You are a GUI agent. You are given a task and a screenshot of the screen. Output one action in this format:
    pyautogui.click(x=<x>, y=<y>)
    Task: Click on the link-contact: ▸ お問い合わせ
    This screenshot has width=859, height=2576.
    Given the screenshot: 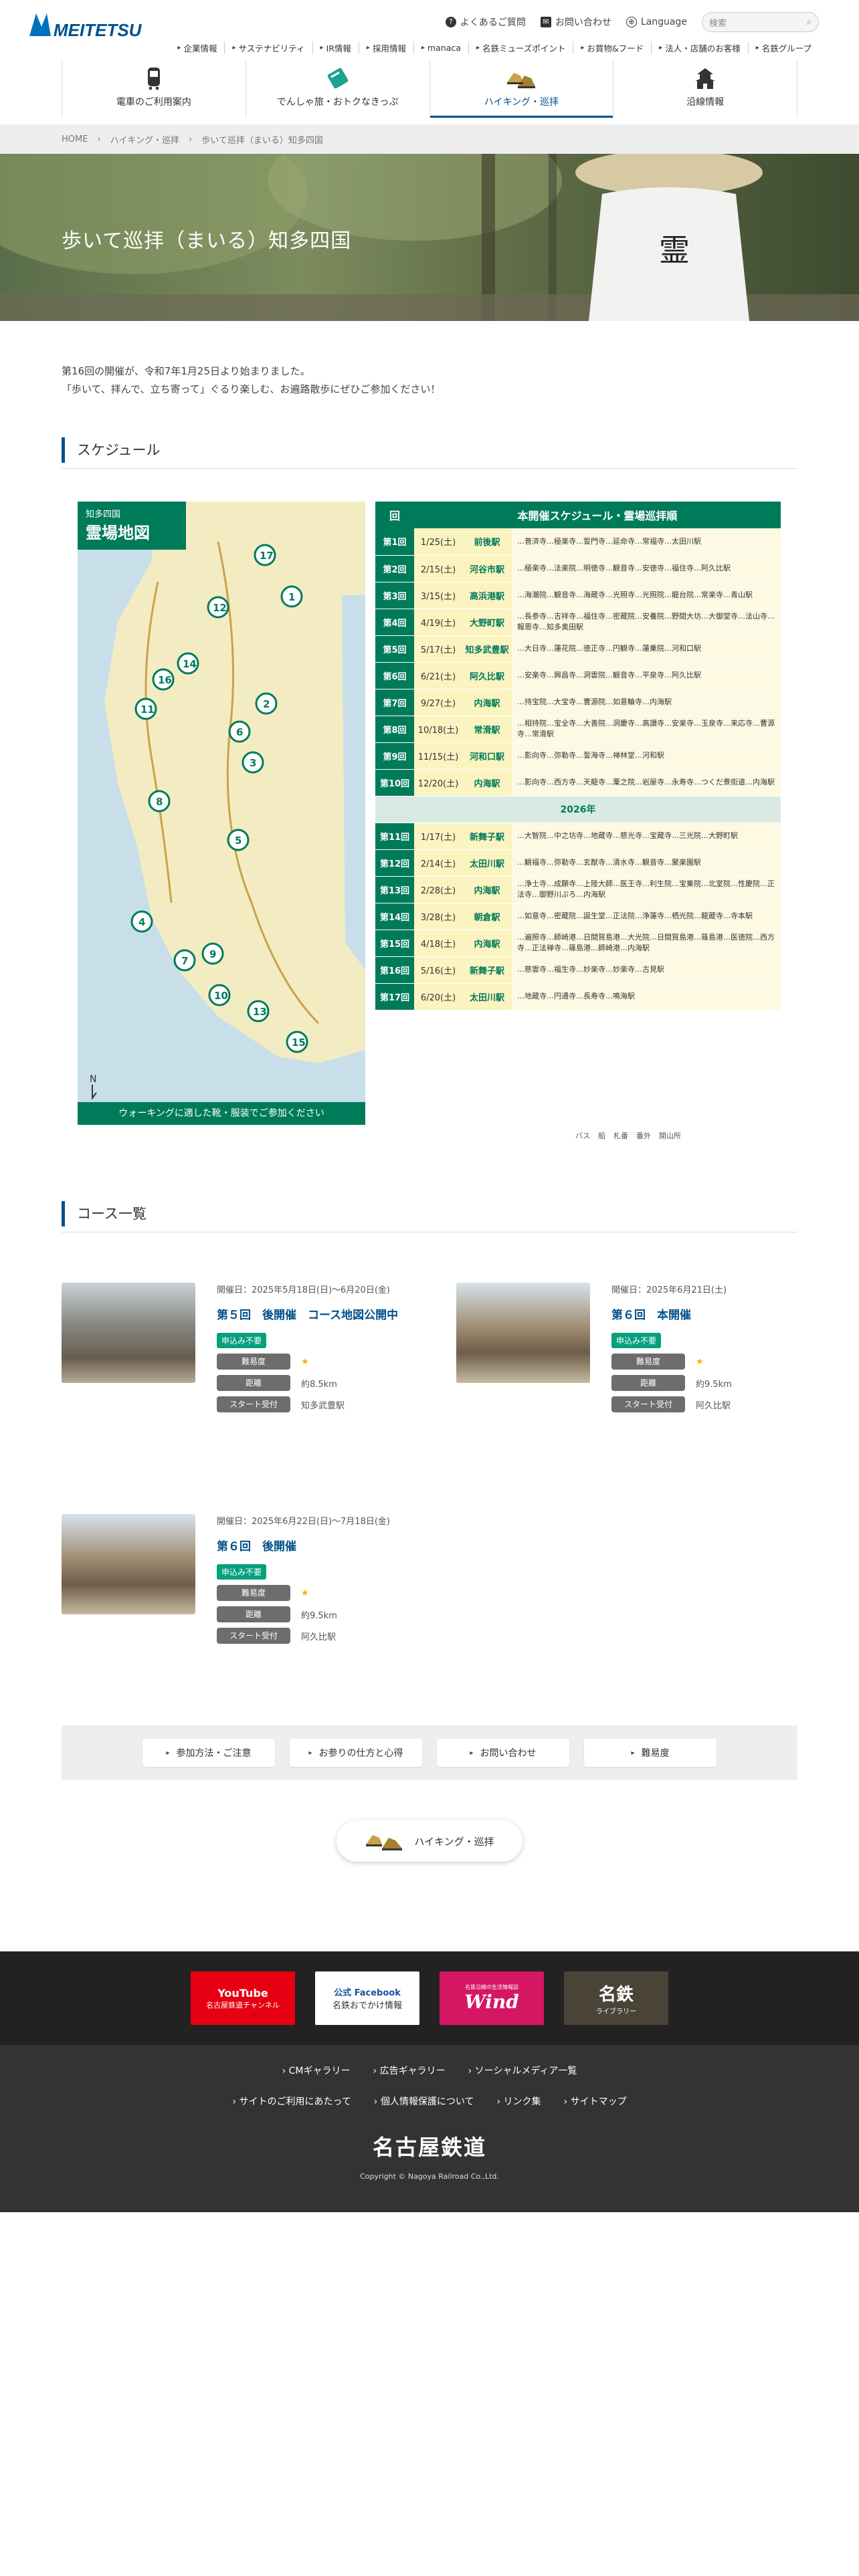 What is the action you would take?
    pyautogui.click(x=503, y=1753)
    